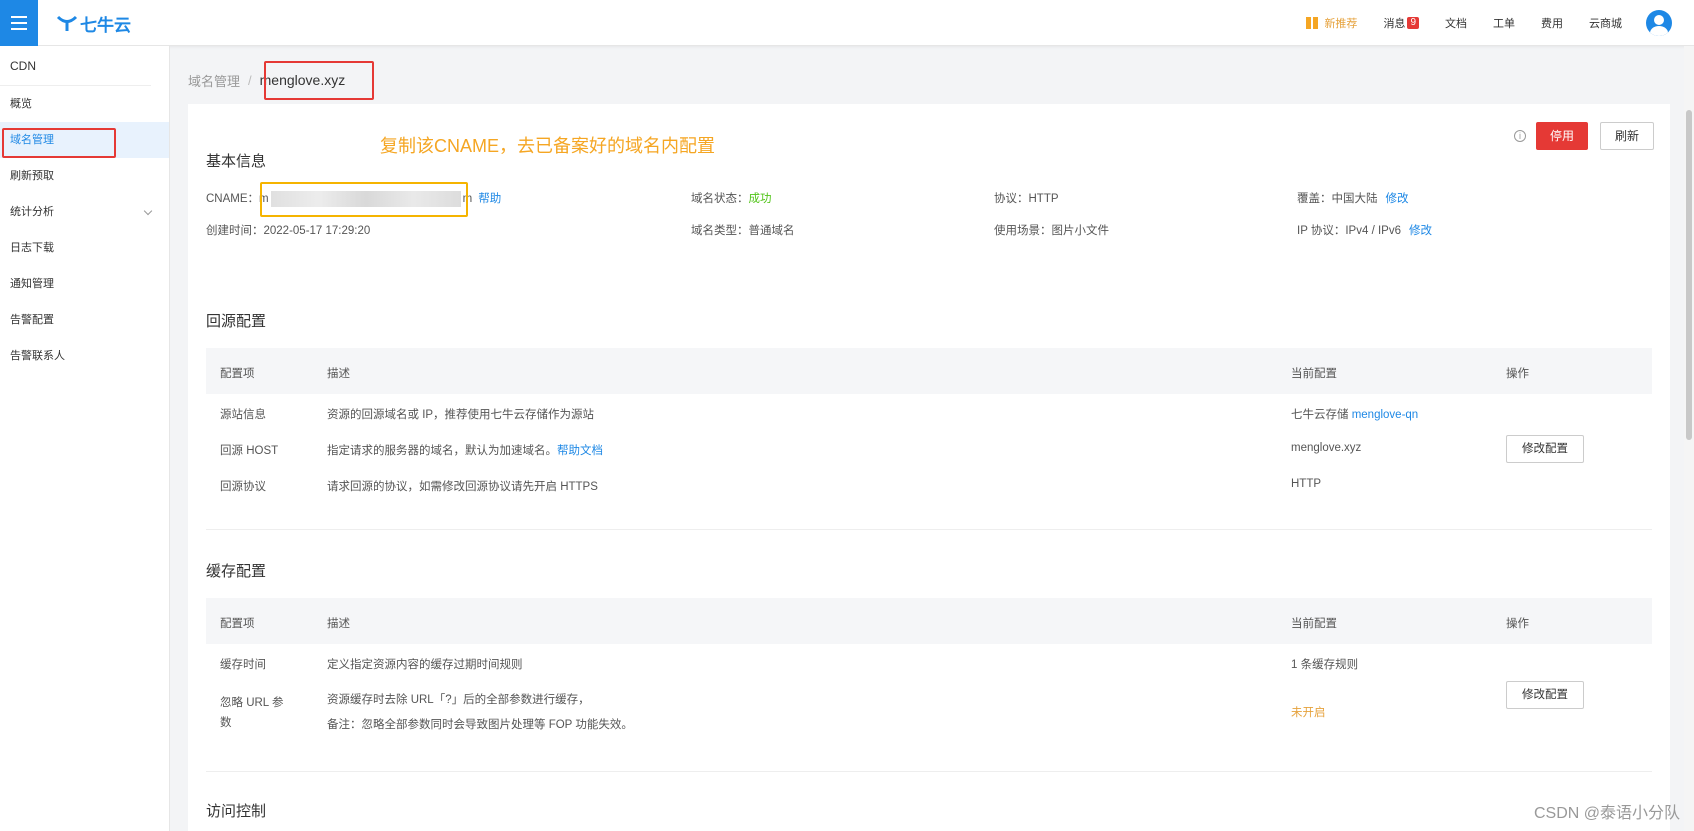  Describe the element at coordinates (1341, 24) in the screenshot. I see `promo-label: 新推荐` at that location.